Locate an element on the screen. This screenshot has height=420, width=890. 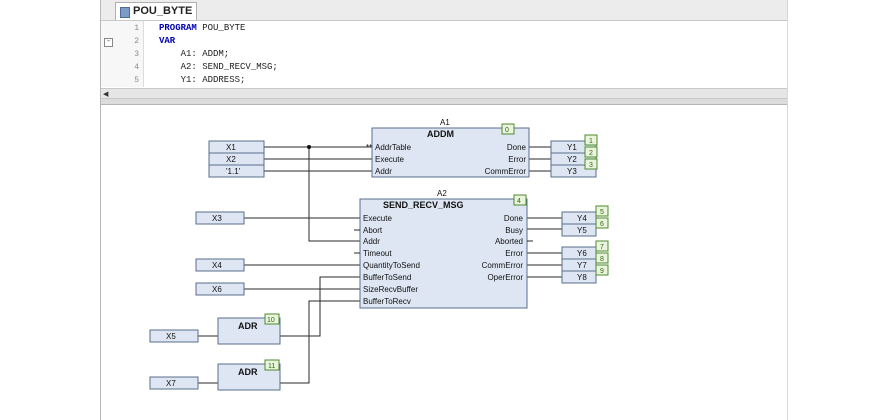
var-label: '1.1' is located at coordinates (233, 171).